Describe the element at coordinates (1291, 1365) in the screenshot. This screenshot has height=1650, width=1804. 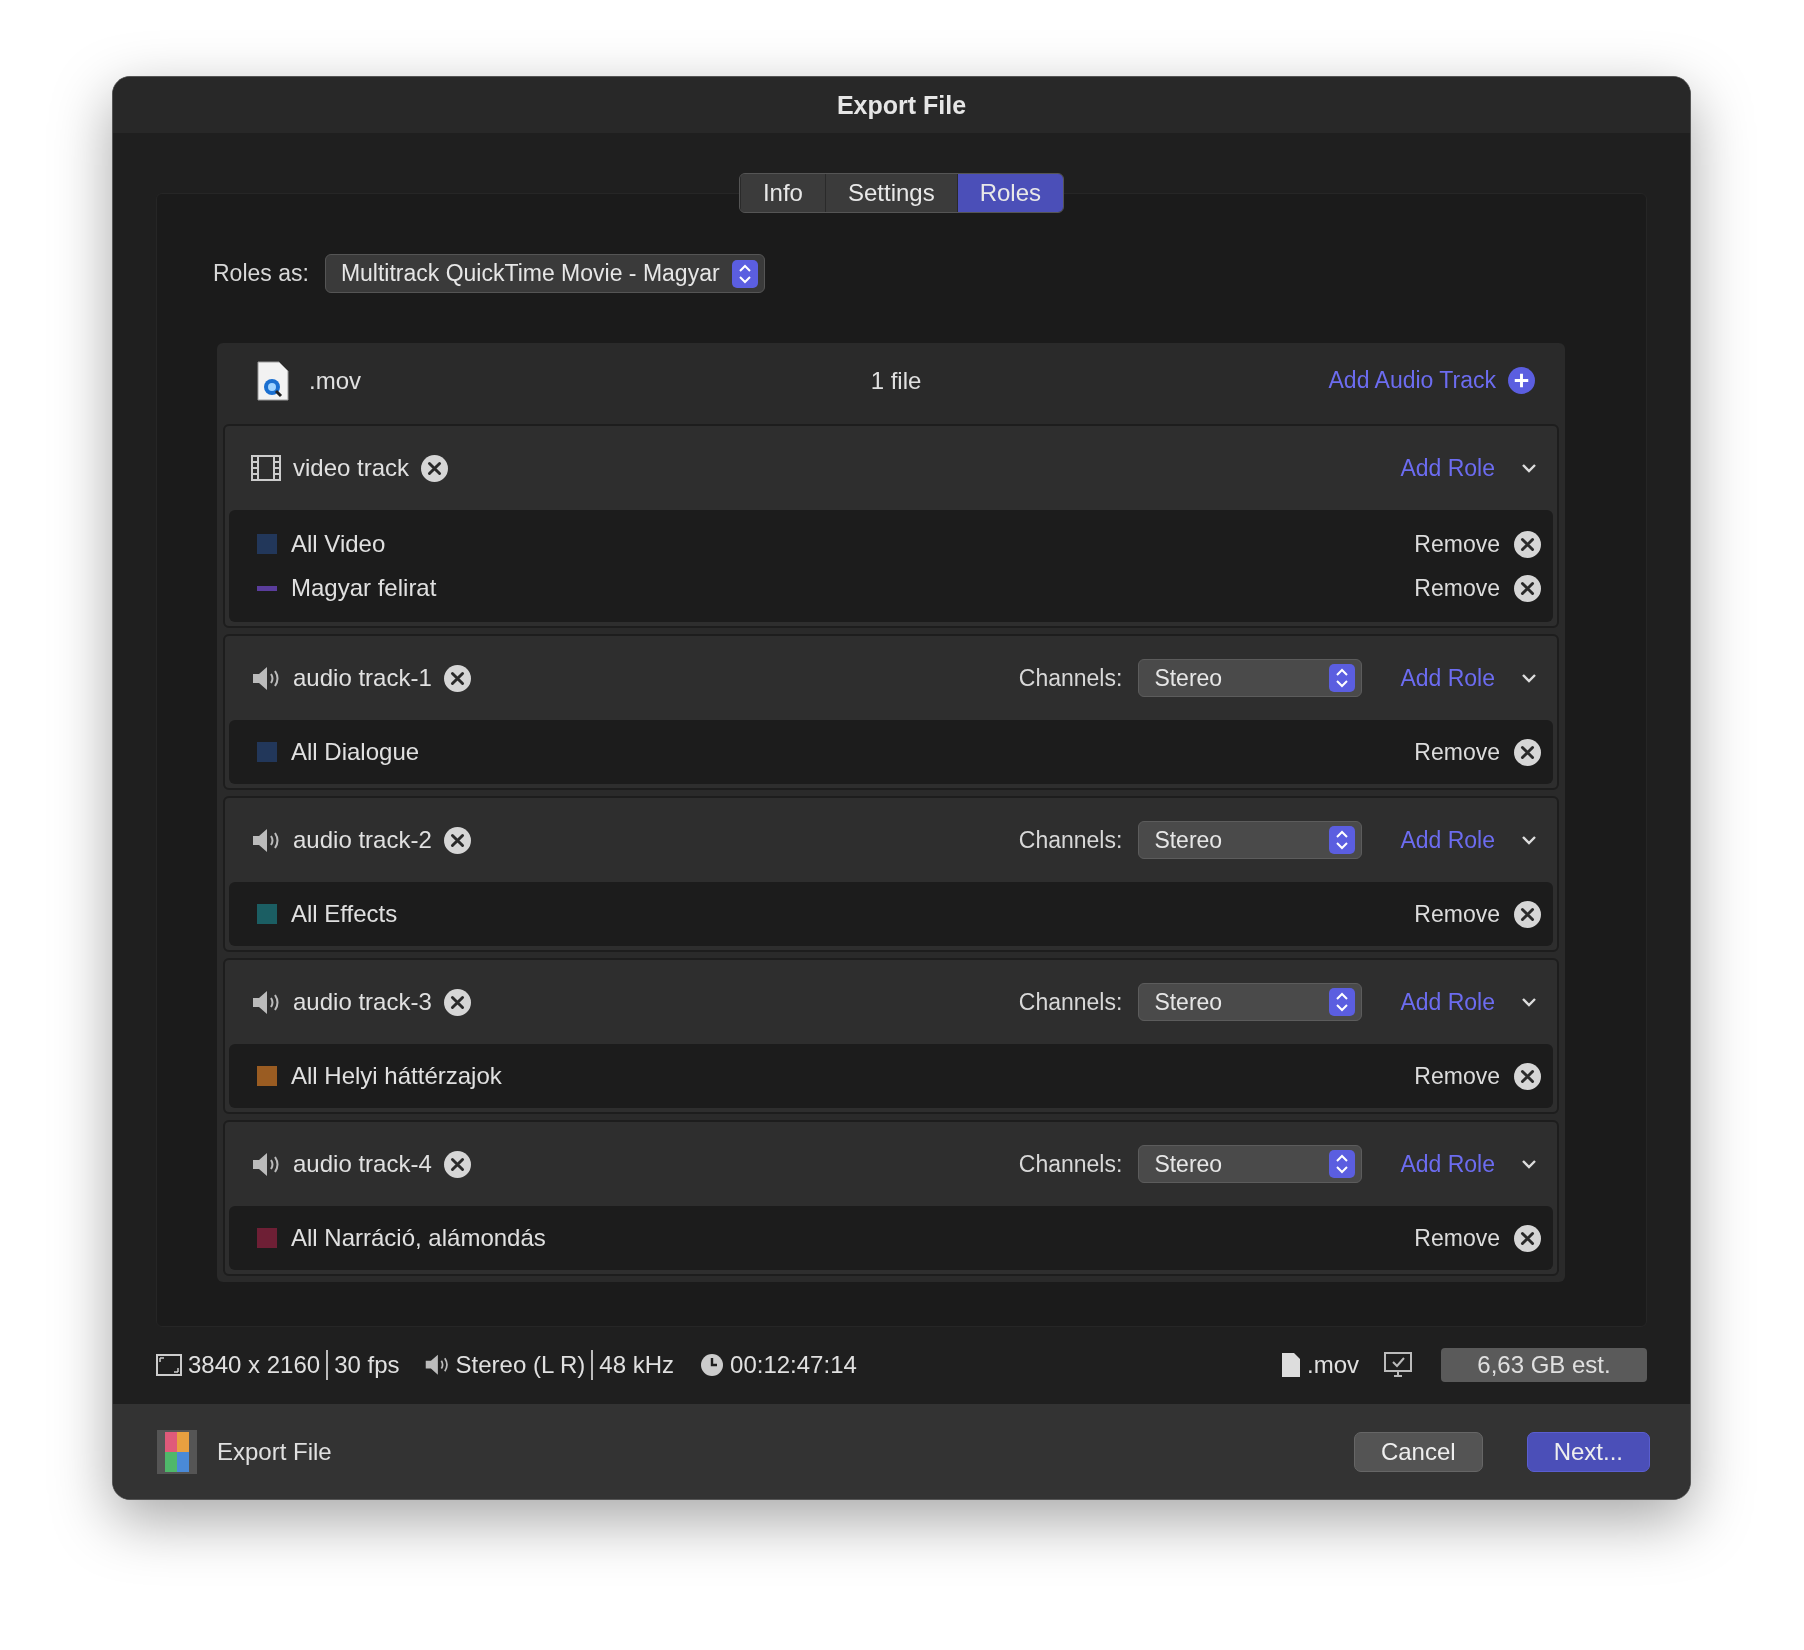
I see `document-icon` at that location.